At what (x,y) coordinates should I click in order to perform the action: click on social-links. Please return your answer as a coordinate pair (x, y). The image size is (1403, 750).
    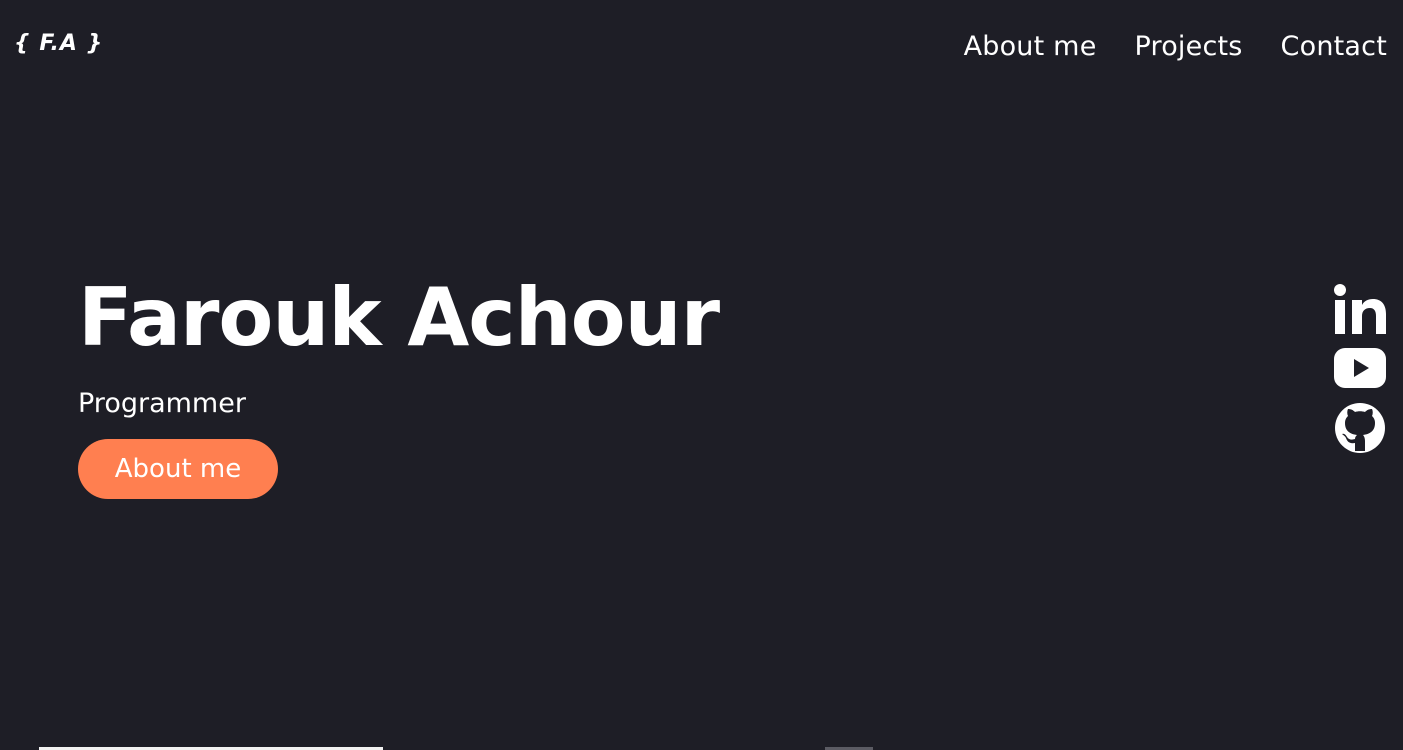
    Looking at the image, I should click on (1360, 369).